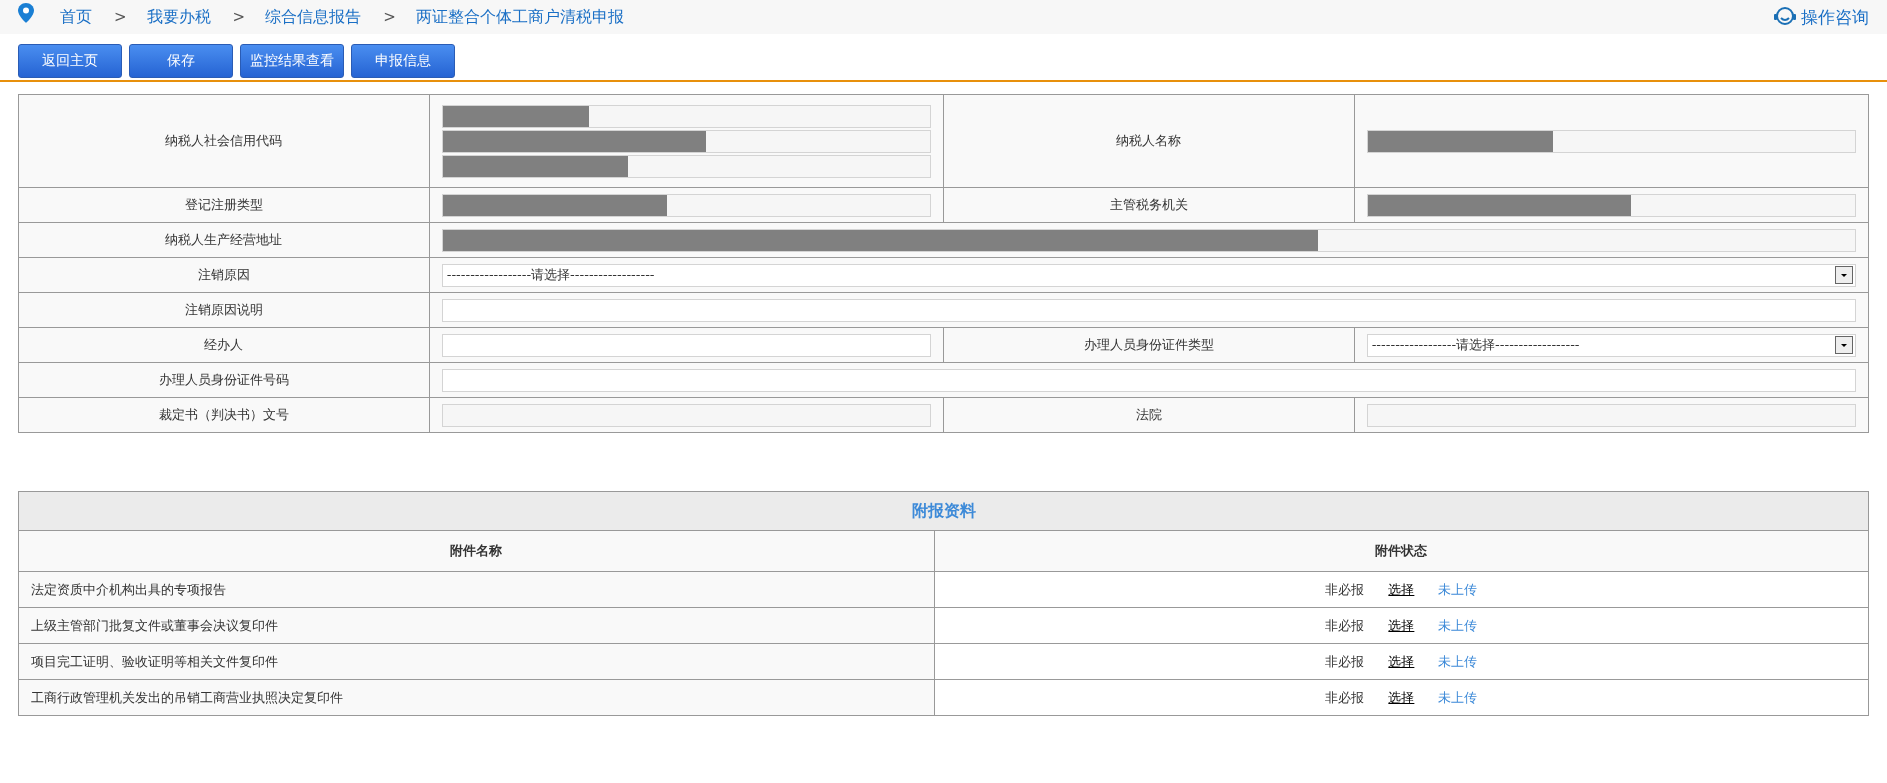 This screenshot has width=1887, height=783. What do you see at coordinates (154, 625) in the screenshot?
I see `attachment-name: 上级主管部门批复文件或董事会决议复印件` at bounding box center [154, 625].